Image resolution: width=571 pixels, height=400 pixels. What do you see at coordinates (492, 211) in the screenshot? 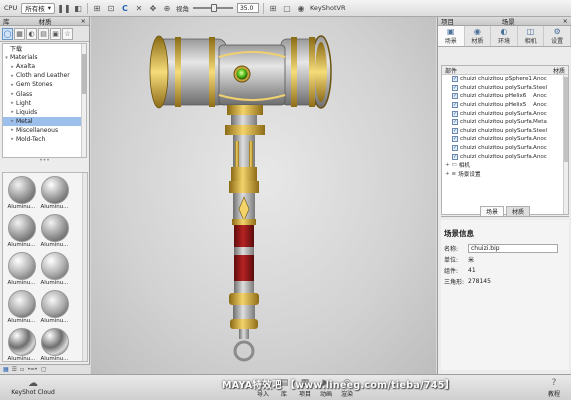
I see `sub-tab: 场景` at bounding box center [492, 211].